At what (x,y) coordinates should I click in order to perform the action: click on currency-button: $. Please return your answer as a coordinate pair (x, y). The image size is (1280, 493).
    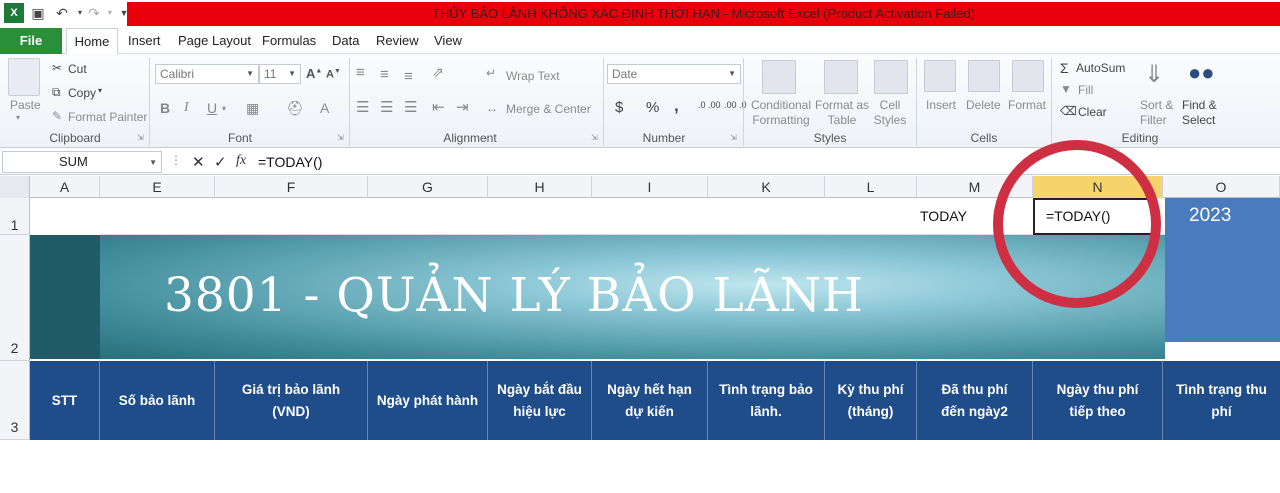
    Looking at the image, I should click on (619, 107).